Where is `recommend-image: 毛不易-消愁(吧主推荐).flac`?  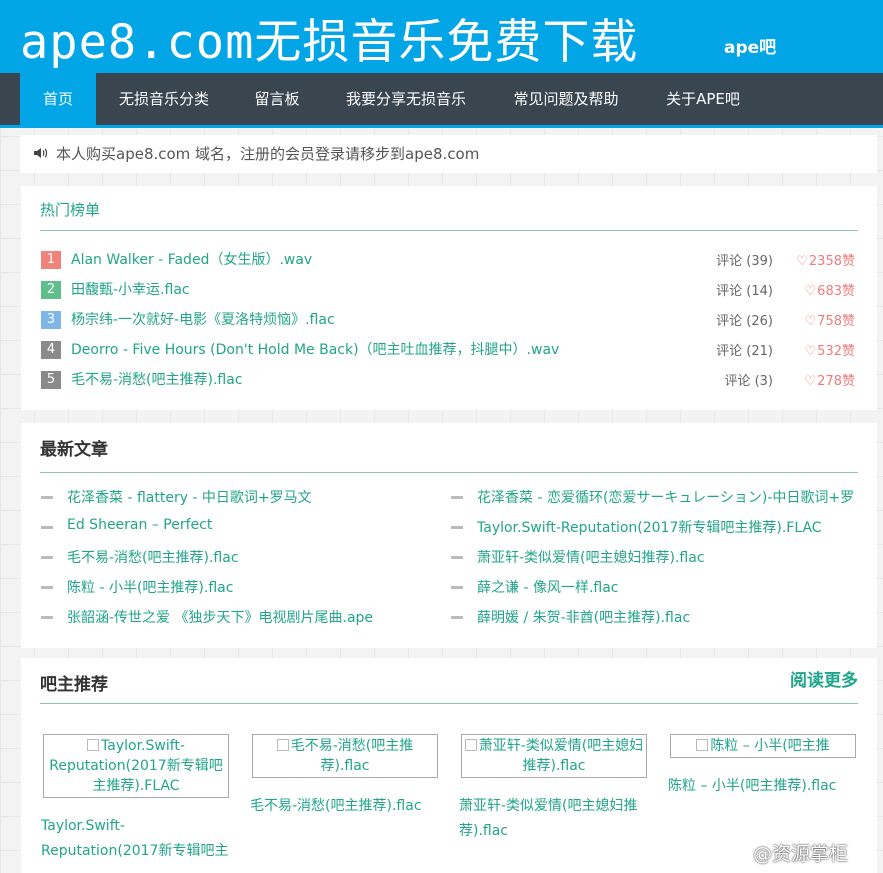 recommend-image: 毛不易-消愁(吧主推荐).flac is located at coordinates (345, 756).